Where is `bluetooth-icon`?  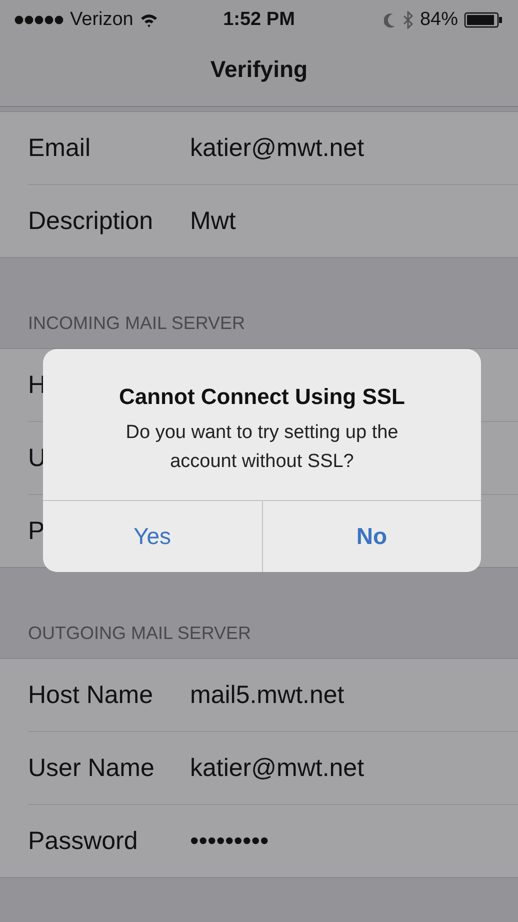 bluetooth-icon is located at coordinates (408, 20).